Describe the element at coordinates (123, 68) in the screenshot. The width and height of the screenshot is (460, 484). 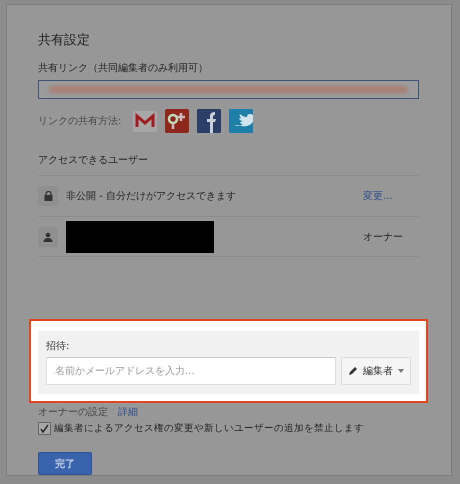
I see `share-link-label: 共有リンク（共同編集者のみ利用可）` at that location.